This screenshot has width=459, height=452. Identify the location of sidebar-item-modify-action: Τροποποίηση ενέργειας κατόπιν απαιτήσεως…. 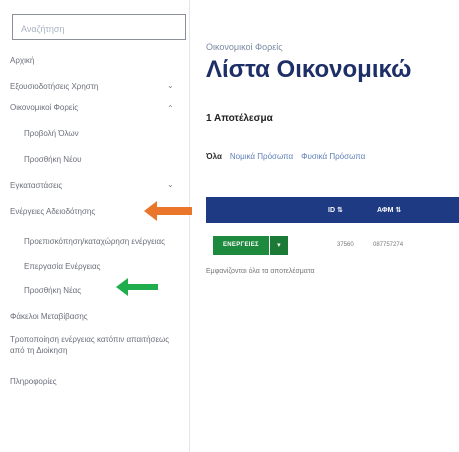
(90, 345).